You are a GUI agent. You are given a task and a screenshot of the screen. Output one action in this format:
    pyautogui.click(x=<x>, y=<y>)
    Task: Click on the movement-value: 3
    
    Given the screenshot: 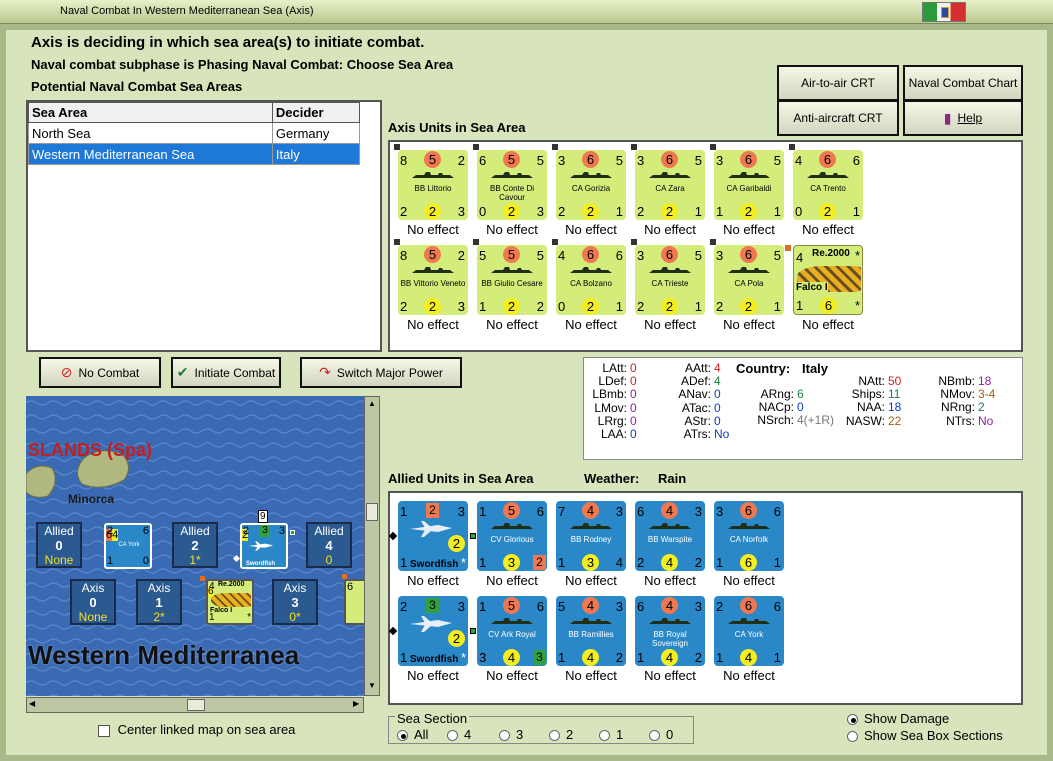 What is the action you would take?
    pyautogui.click(x=619, y=606)
    